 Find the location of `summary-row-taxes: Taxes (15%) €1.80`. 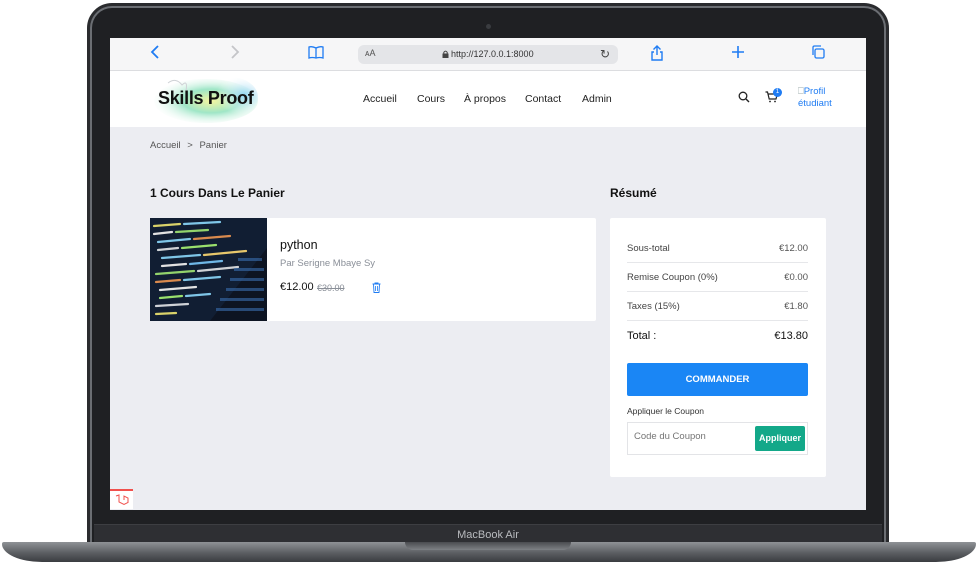

summary-row-taxes: Taxes (15%) €1.80 is located at coordinates (717, 306).